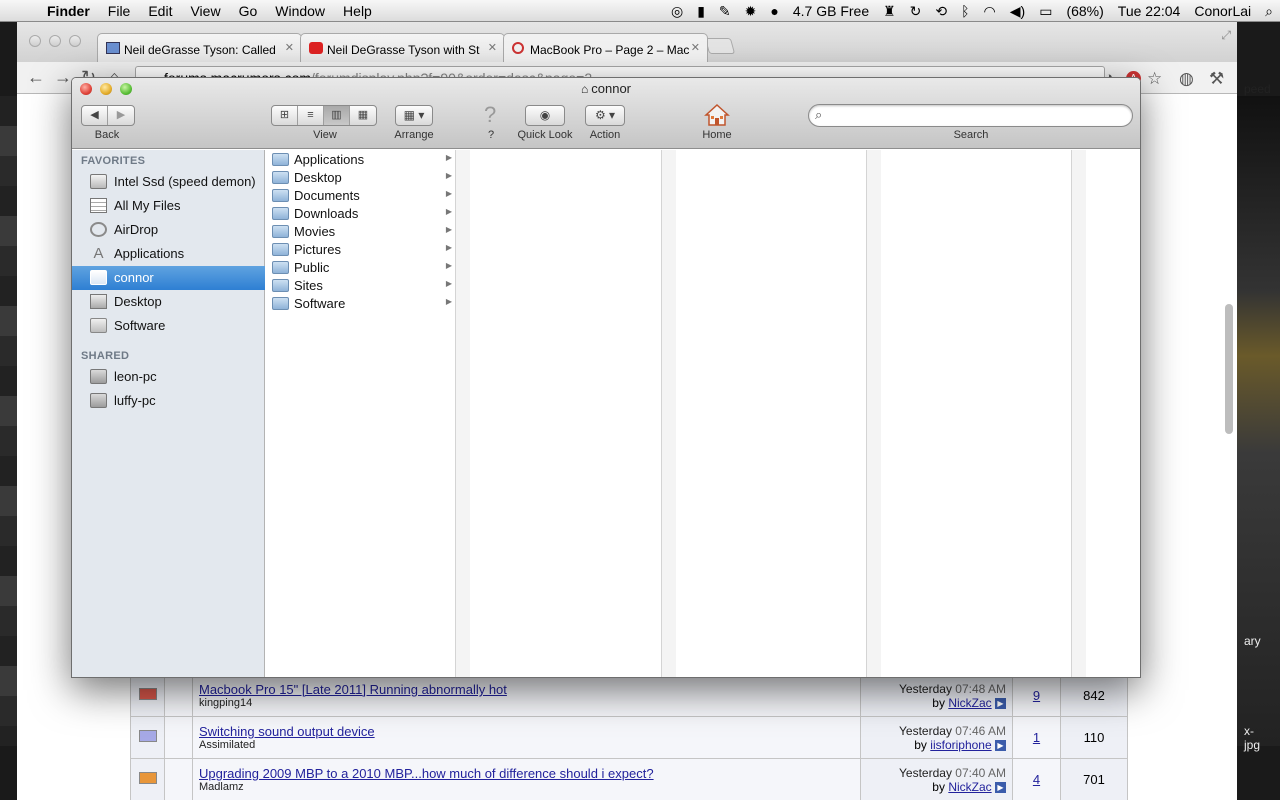 The image size is (1280, 800). What do you see at coordinates (1249, 731) in the screenshot?
I see `desktop-text-3: x-` at bounding box center [1249, 731].